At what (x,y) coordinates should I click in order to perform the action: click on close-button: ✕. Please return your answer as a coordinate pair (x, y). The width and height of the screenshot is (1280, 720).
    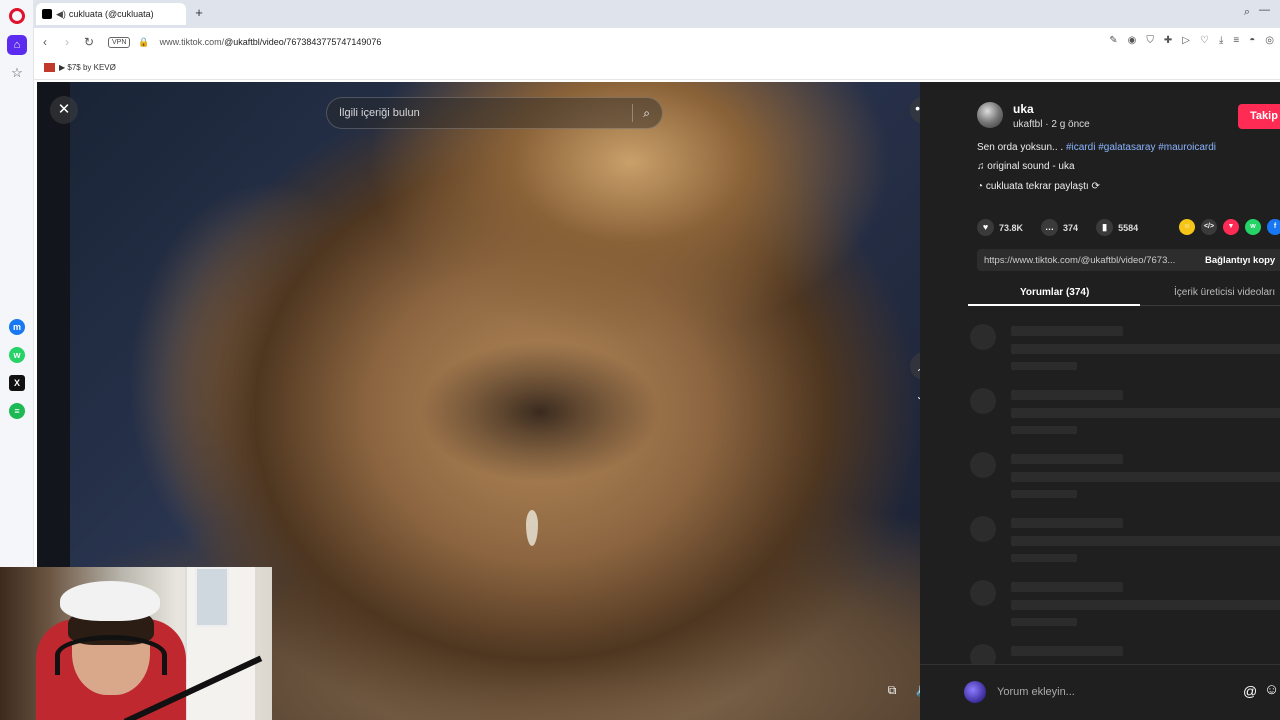
    Looking at the image, I should click on (64, 110).